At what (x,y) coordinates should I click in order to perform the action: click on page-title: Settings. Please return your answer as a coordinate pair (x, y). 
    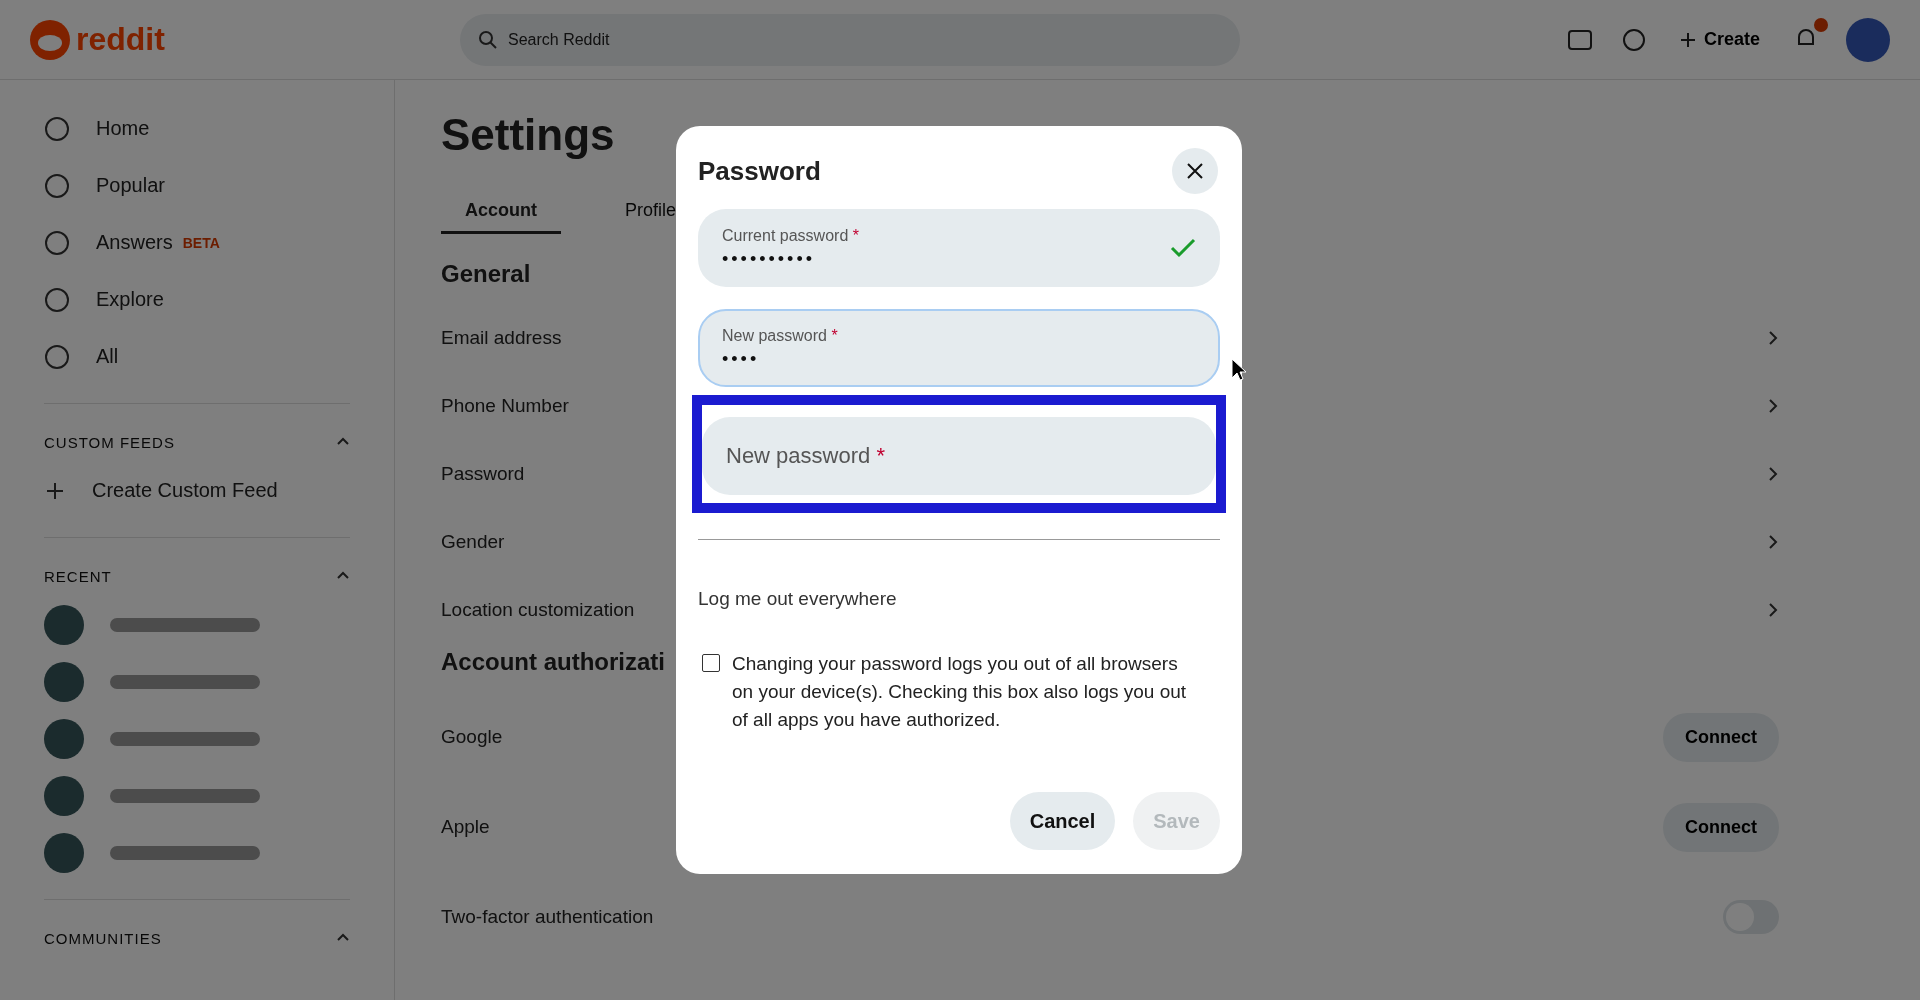
    Looking at the image, I should click on (528, 135).